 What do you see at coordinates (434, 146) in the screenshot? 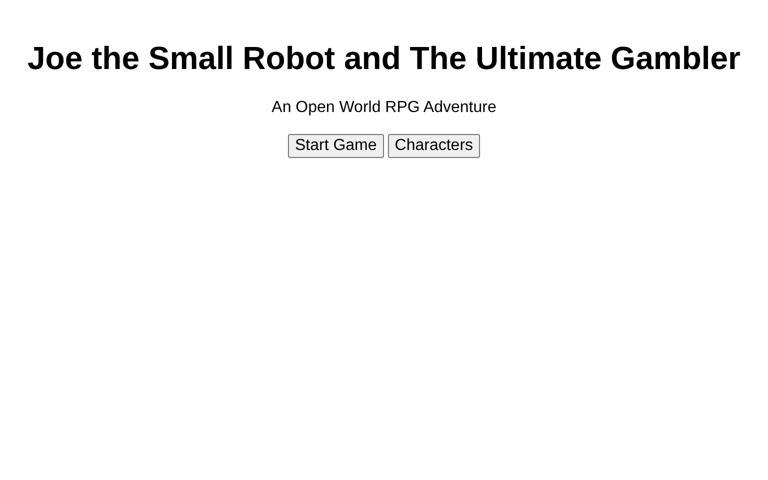
I see `menu-button: Characters` at bounding box center [434, 146].